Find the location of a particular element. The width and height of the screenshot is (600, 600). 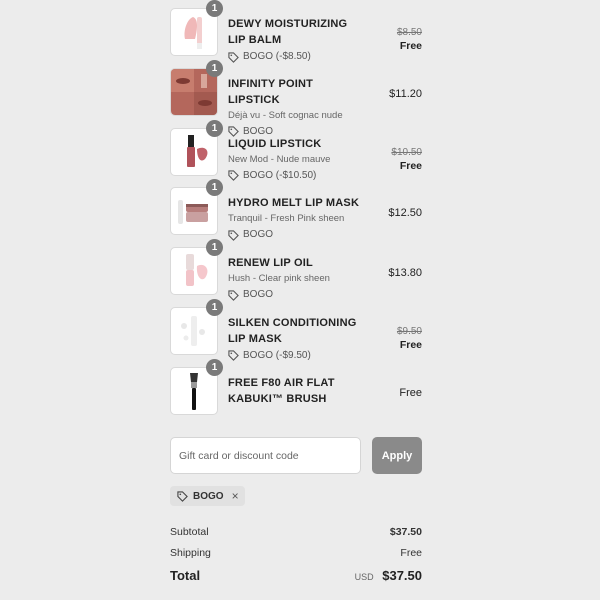

currency-code: USD is located at coordinates (364, 577).